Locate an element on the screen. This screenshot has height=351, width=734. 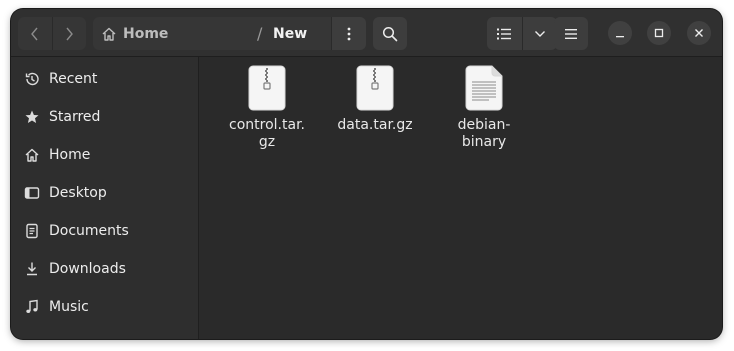
text-file-icon is located at coordinates (484, 88).